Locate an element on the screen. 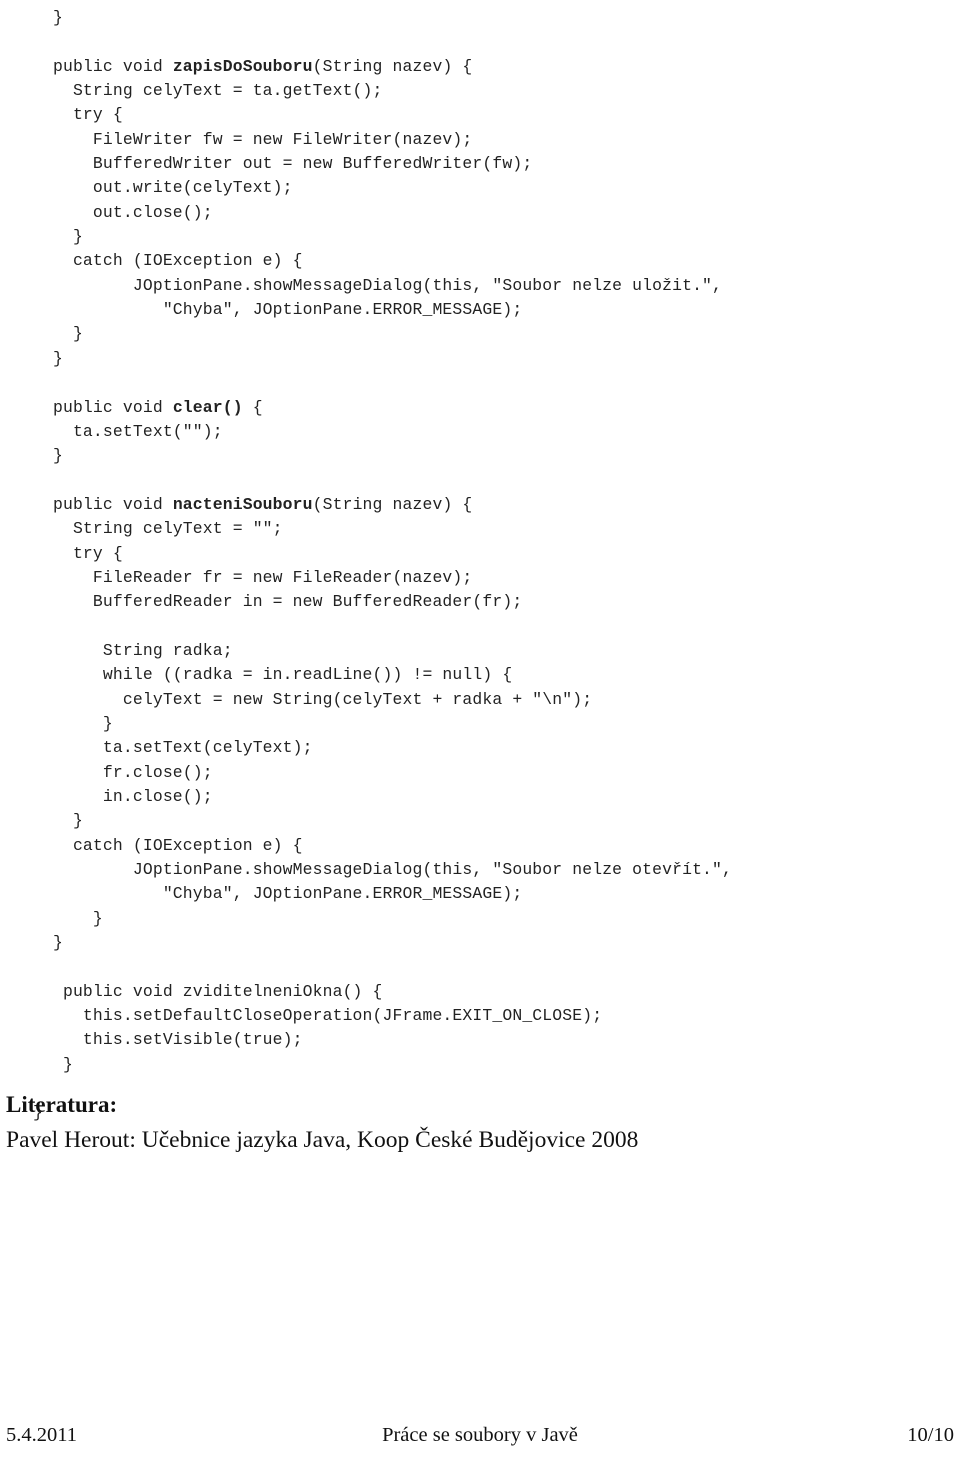 The height and width of the screenshot is (1467, 960). code-line: String celyText = ""; is located at coordinates (158, 529).